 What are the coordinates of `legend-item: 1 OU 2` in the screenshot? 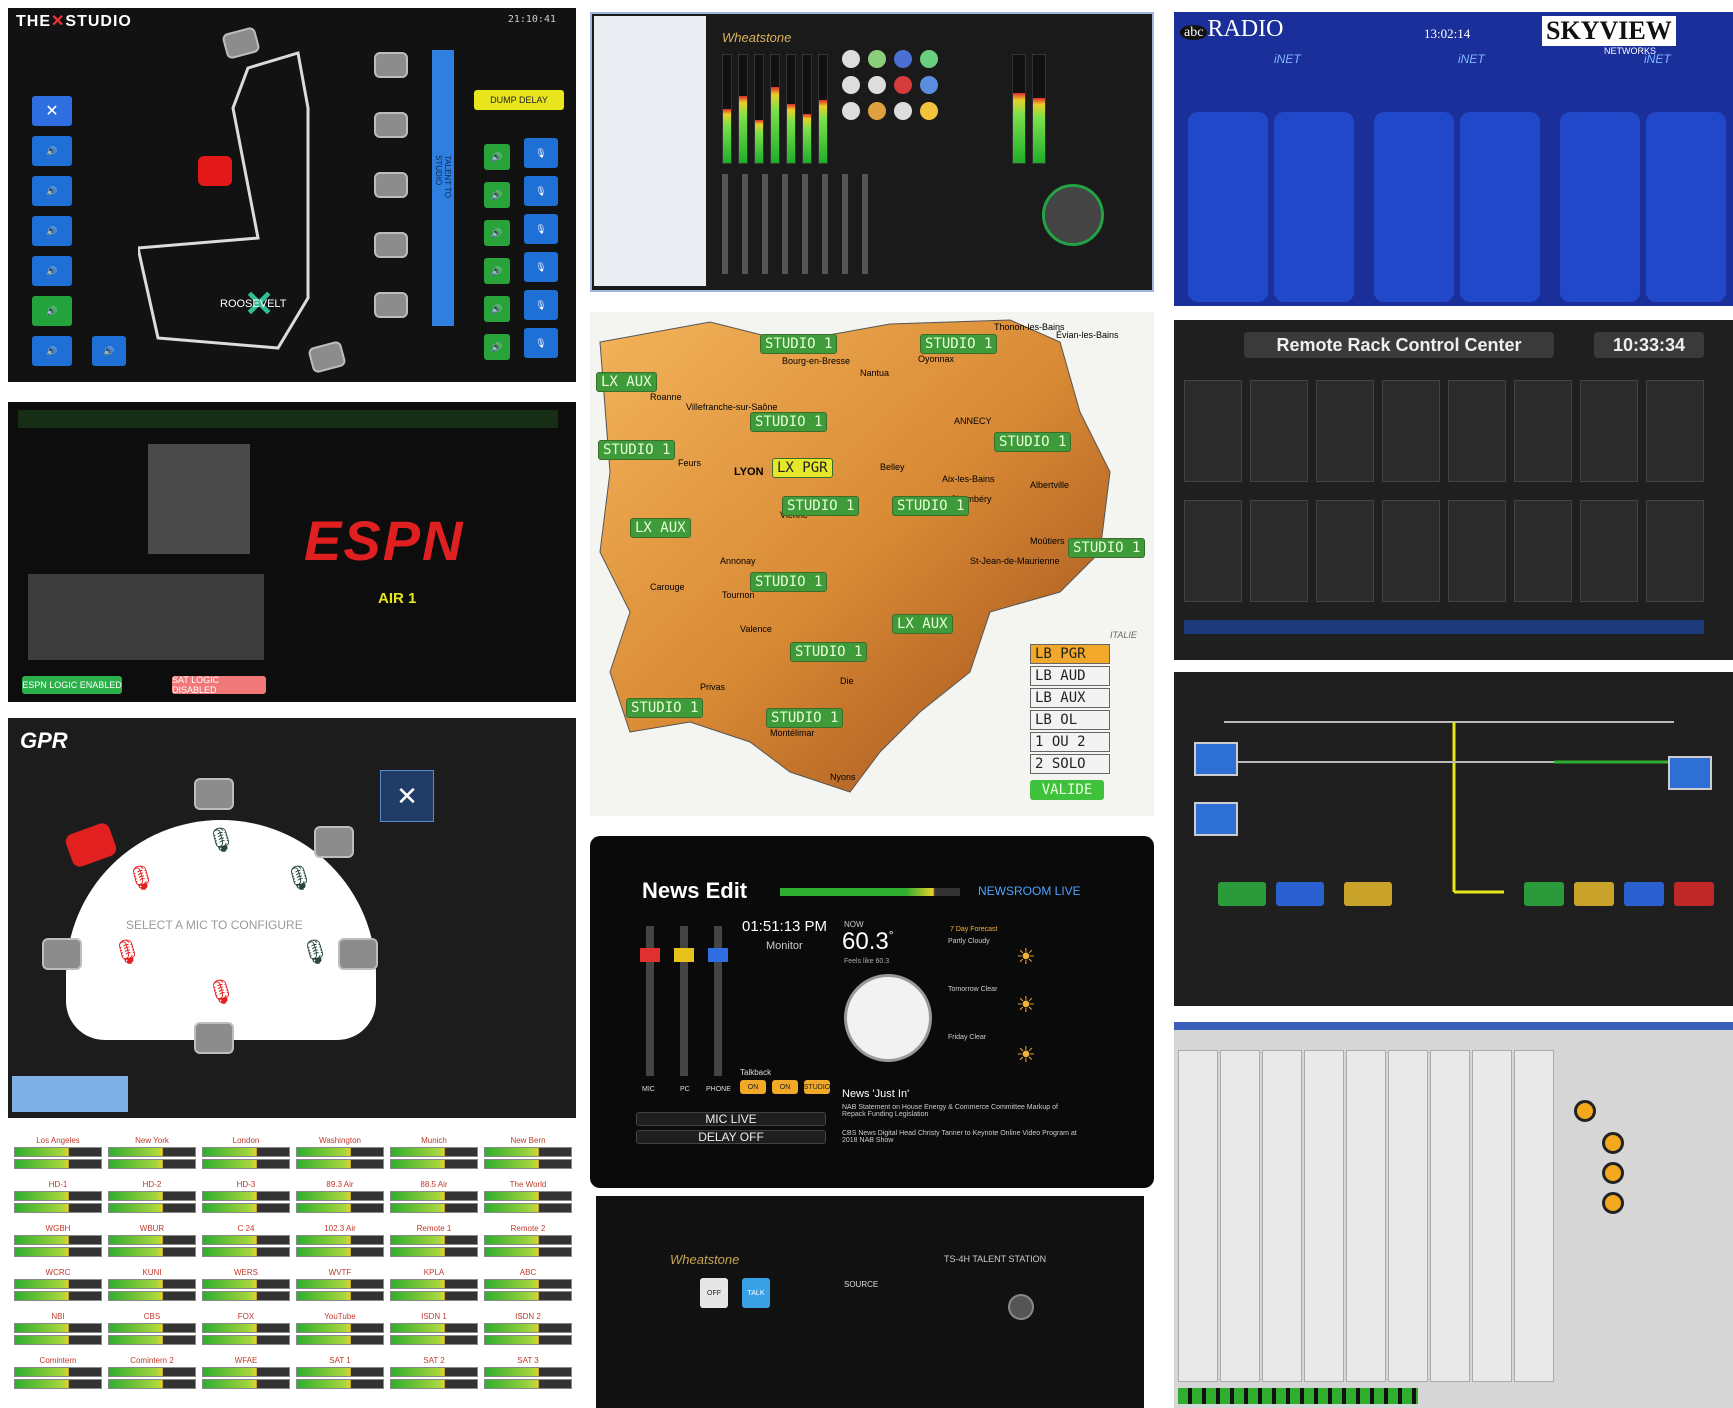 It's located at (1070, 742).